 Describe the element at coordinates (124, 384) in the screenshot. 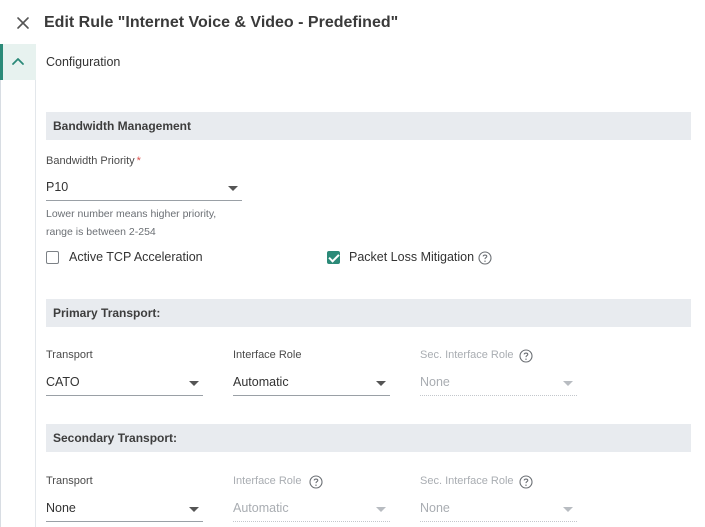

I see `primary-transport-select: CATO` at that location.